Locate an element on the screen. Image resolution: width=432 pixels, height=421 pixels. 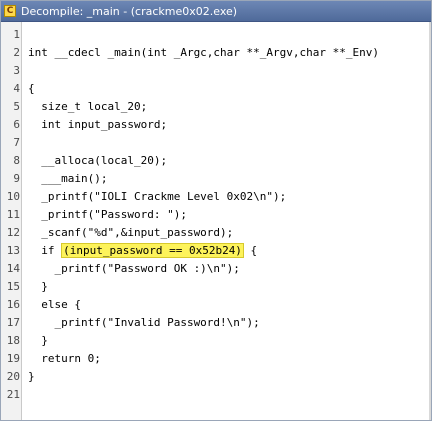
code-text: size_t local_20; is located at coordinates (88, 106).